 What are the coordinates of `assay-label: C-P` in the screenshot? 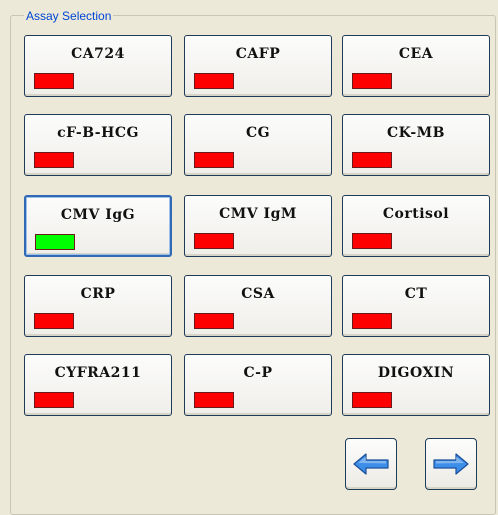 It's located at (258, 373).